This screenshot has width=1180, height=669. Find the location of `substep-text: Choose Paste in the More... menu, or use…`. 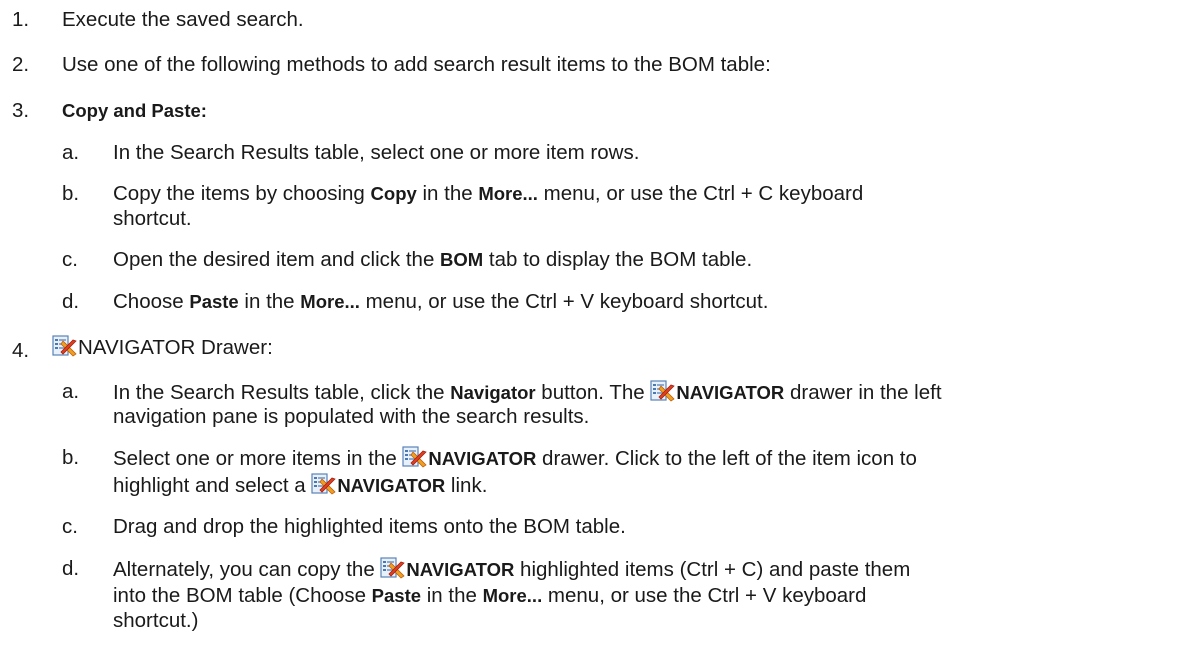

substep-text: Choose Paste in the More... menu, or use… is located at coordinates (440, 302).